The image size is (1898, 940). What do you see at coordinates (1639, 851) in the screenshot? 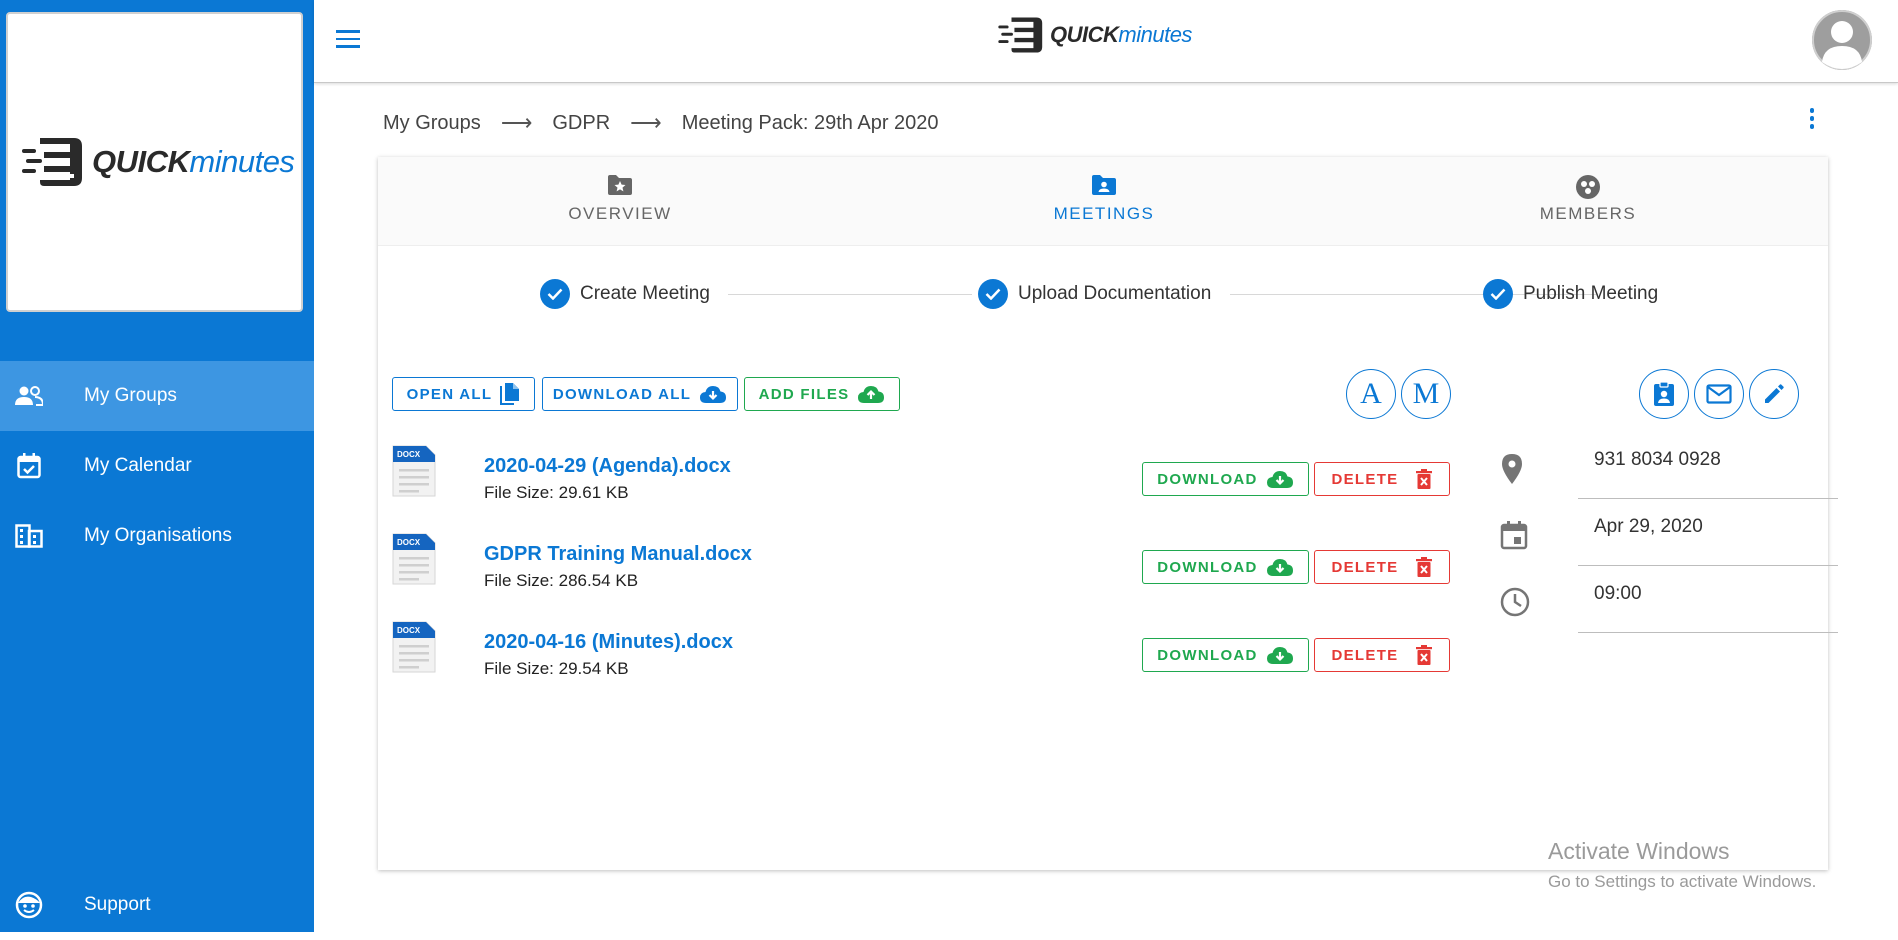
I see `activate-windows-title: Activate Windows` at bounding box center [1639, 851].